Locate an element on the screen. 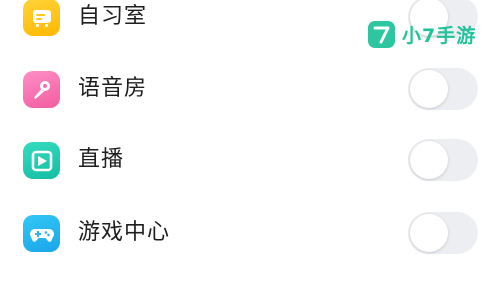  gamepad-icon is located at coordinates (41, 233).